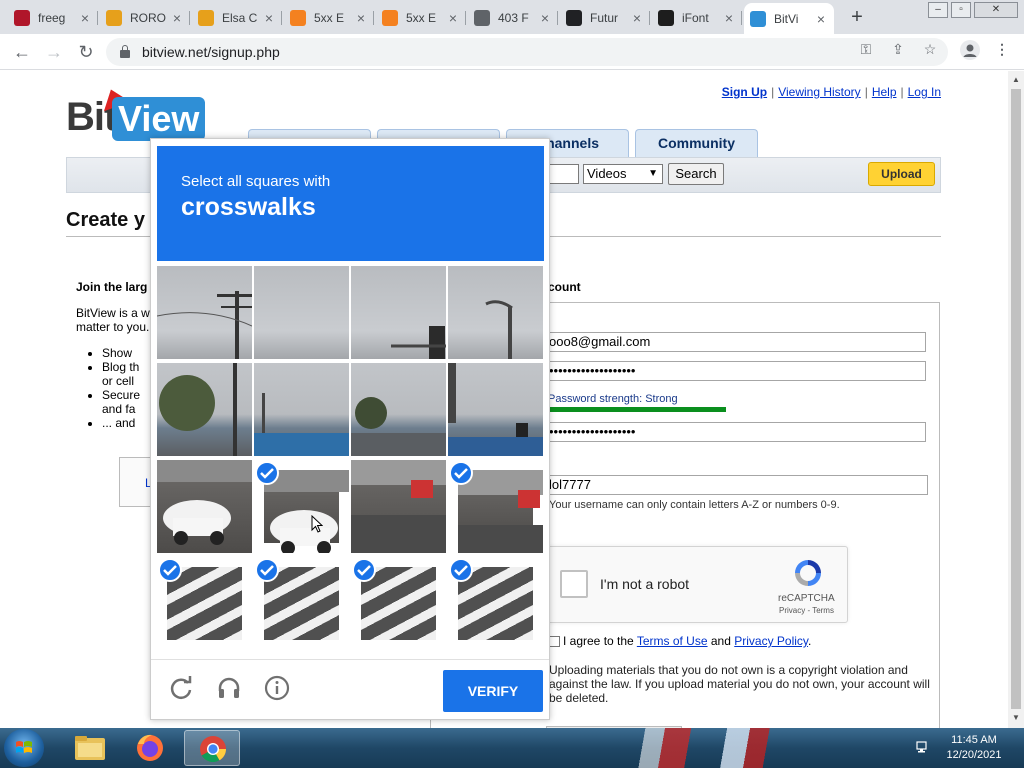  What do you see at coordinates (961, 10) in the screenshot?
I see `maximize-button: ▫` at bounding box center [961, 10].